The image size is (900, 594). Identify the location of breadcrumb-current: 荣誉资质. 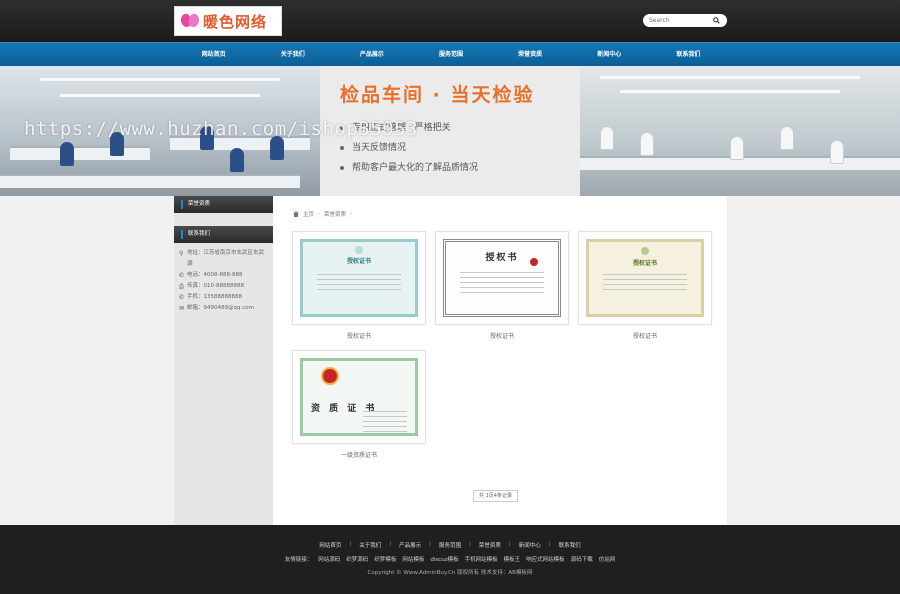
(335, 214).